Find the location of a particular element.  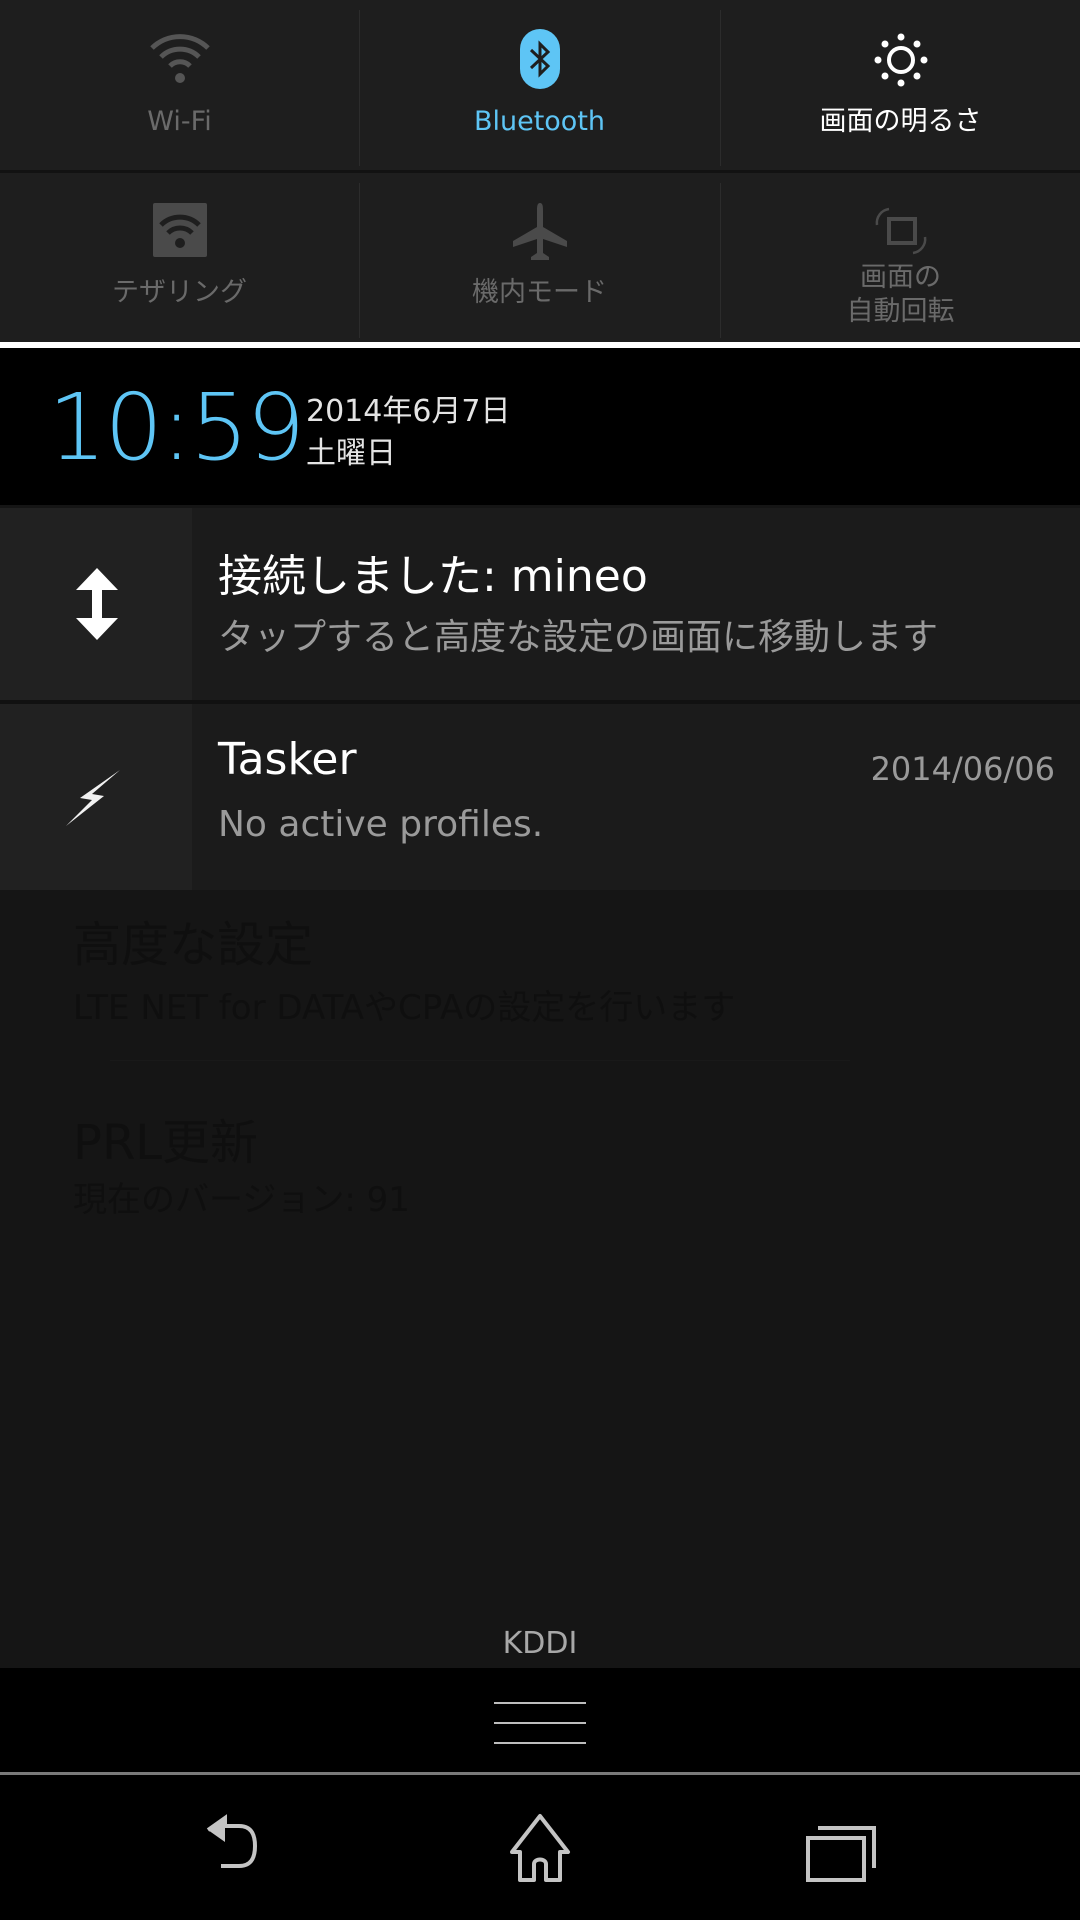

notification-text: タップすると高度な設定の画面に移動します is located at coordinates (578, 637).